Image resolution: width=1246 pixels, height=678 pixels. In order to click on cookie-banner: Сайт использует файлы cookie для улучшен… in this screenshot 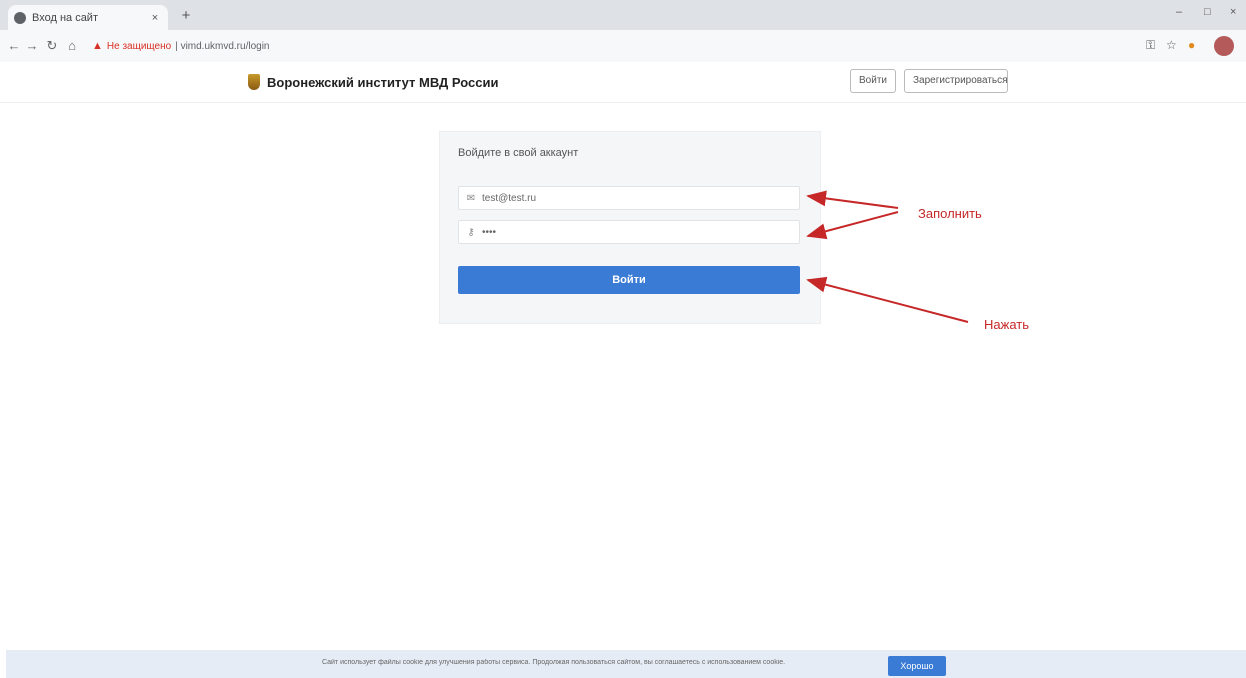, I will do `click(626, 664)`.